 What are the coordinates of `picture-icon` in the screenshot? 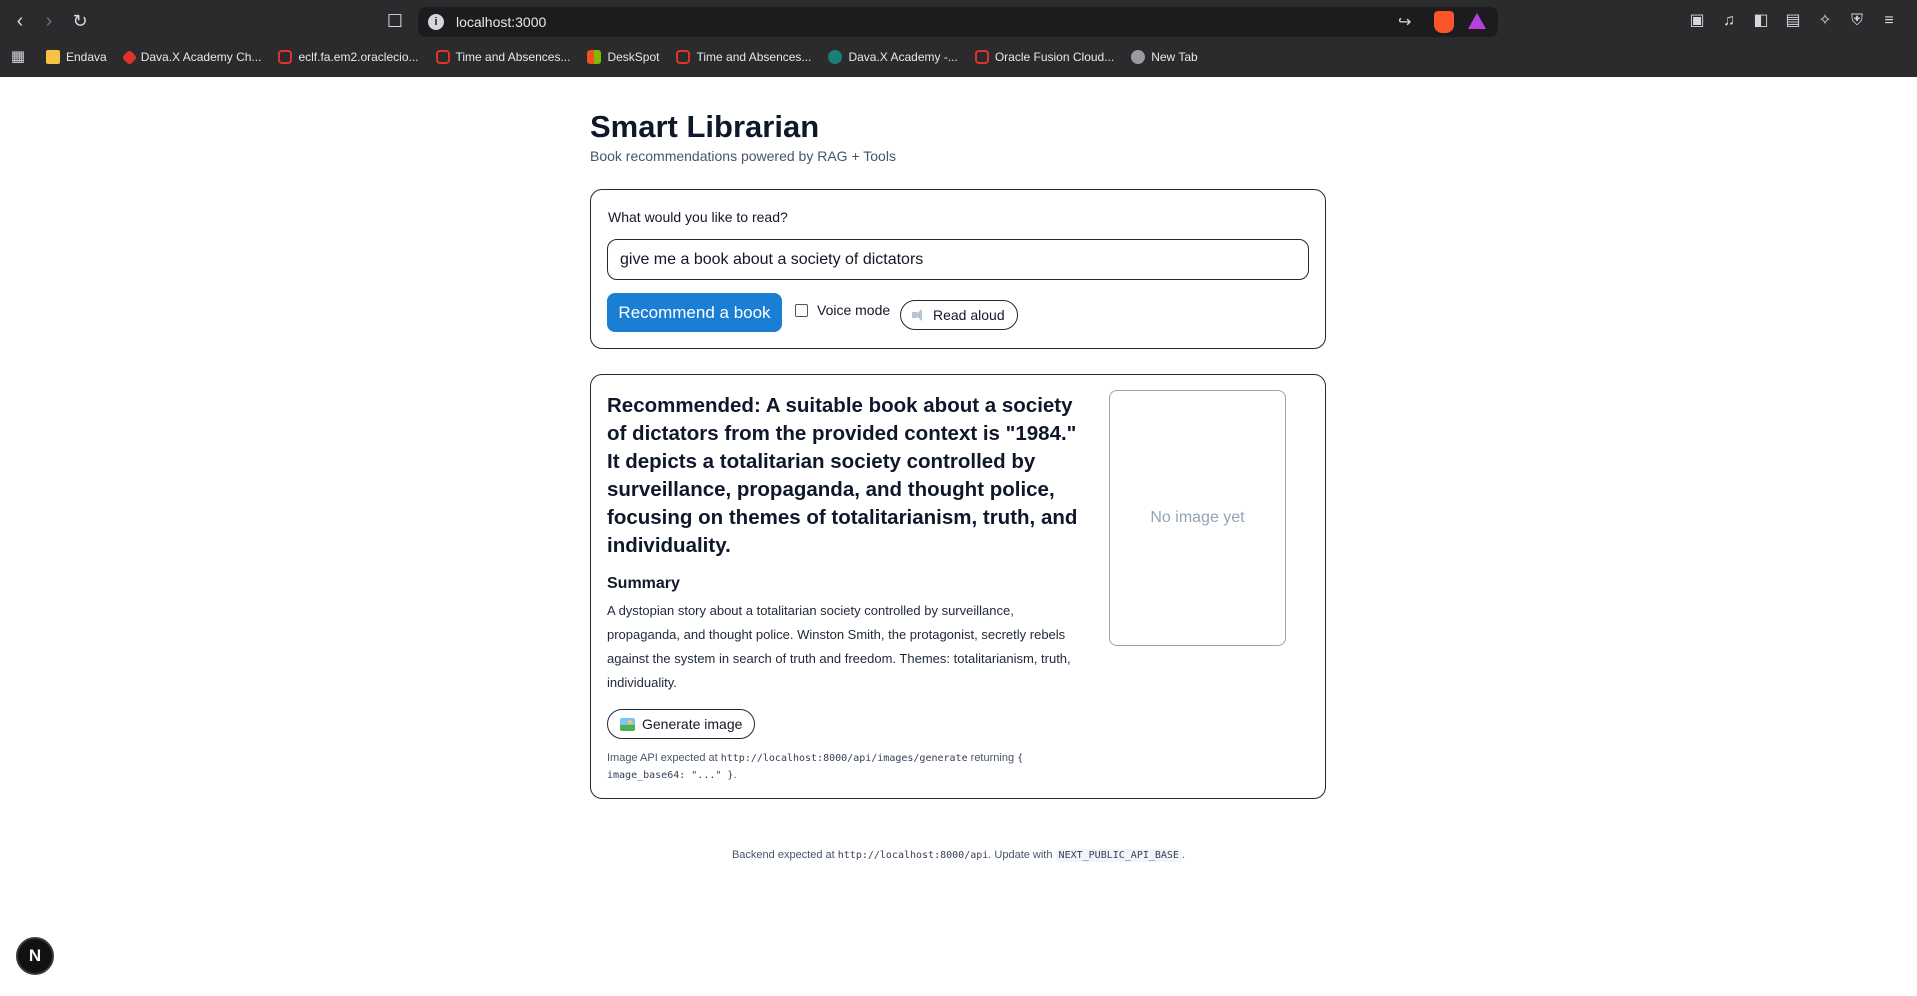 It's located at (627, 724).